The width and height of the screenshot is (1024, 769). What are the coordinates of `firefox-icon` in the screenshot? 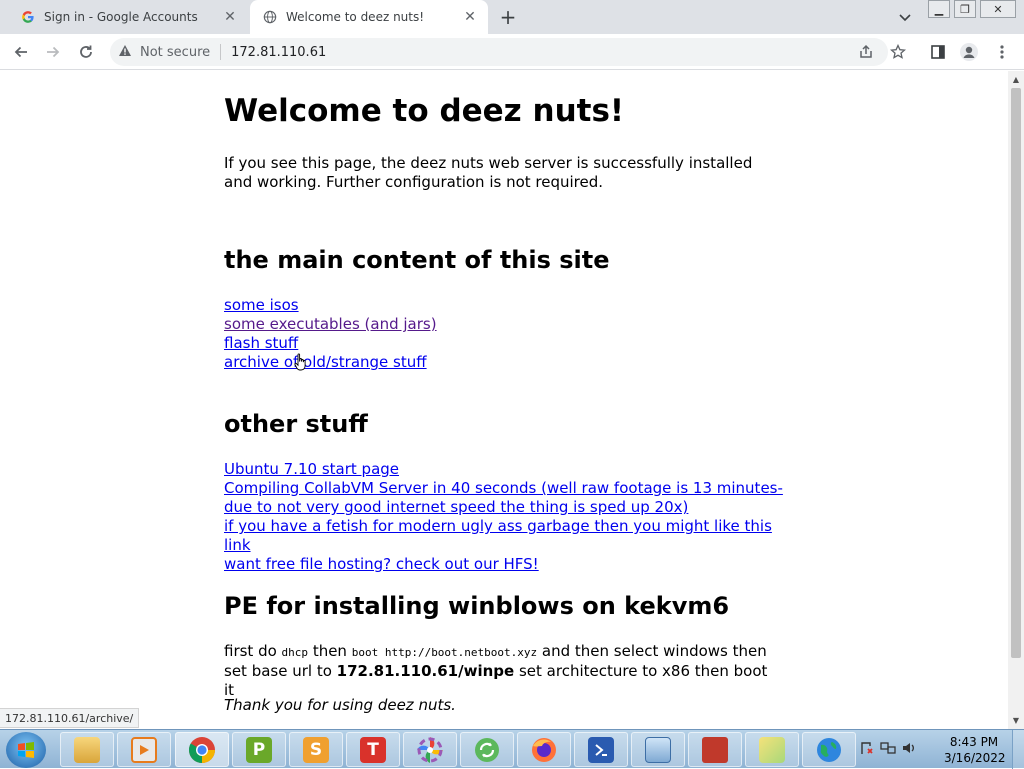 It's located at (544, 749).